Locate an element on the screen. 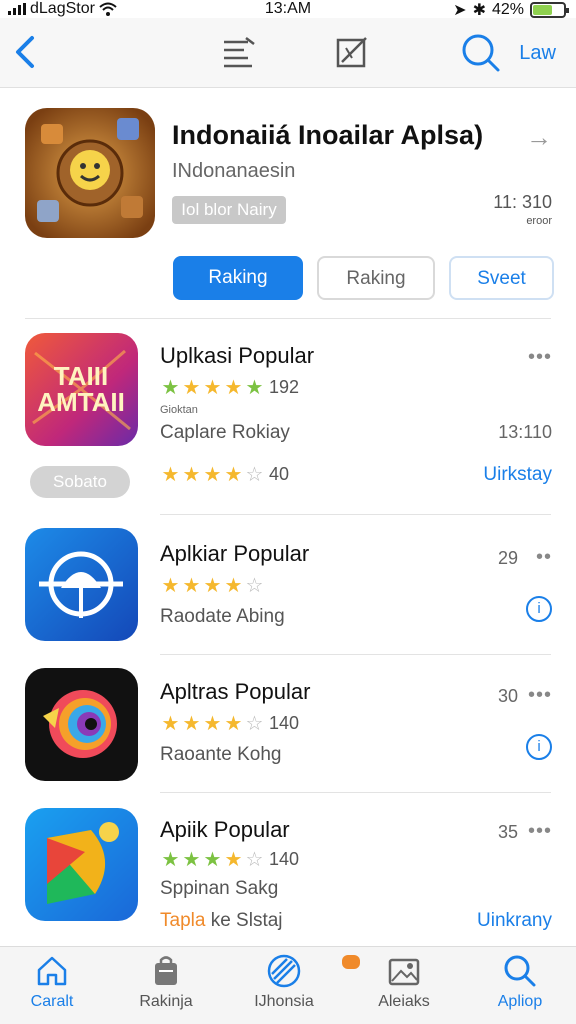 This screenshot has width=576, height=1024. app-right-value: 30 is located at coordinates (507, 696).